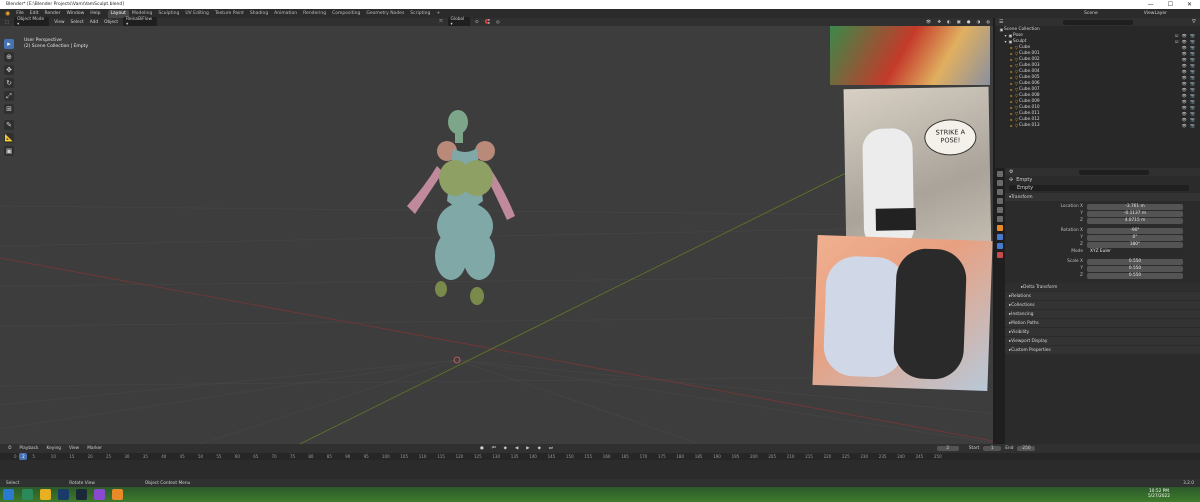  I want to click on workspace-tab-geometry-nodes: Geometry Nodes, so click(385, 14).